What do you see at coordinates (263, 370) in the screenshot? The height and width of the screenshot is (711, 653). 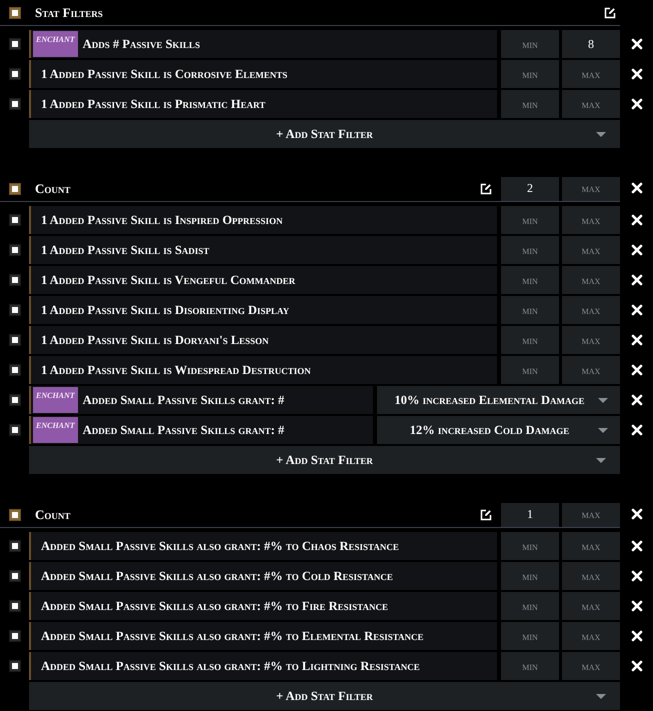 I see `stat-label: 1 Added Passive Skill is Widespread Destruction` at bounding box center [263, 370].